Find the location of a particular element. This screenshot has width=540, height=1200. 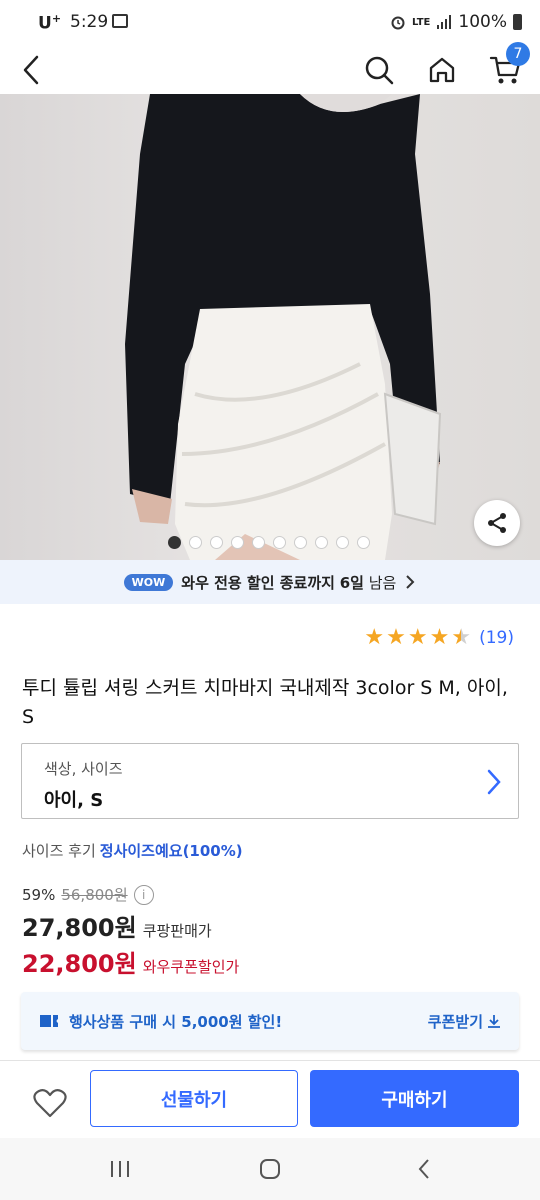

search-button is located at coordinates (379, 70).